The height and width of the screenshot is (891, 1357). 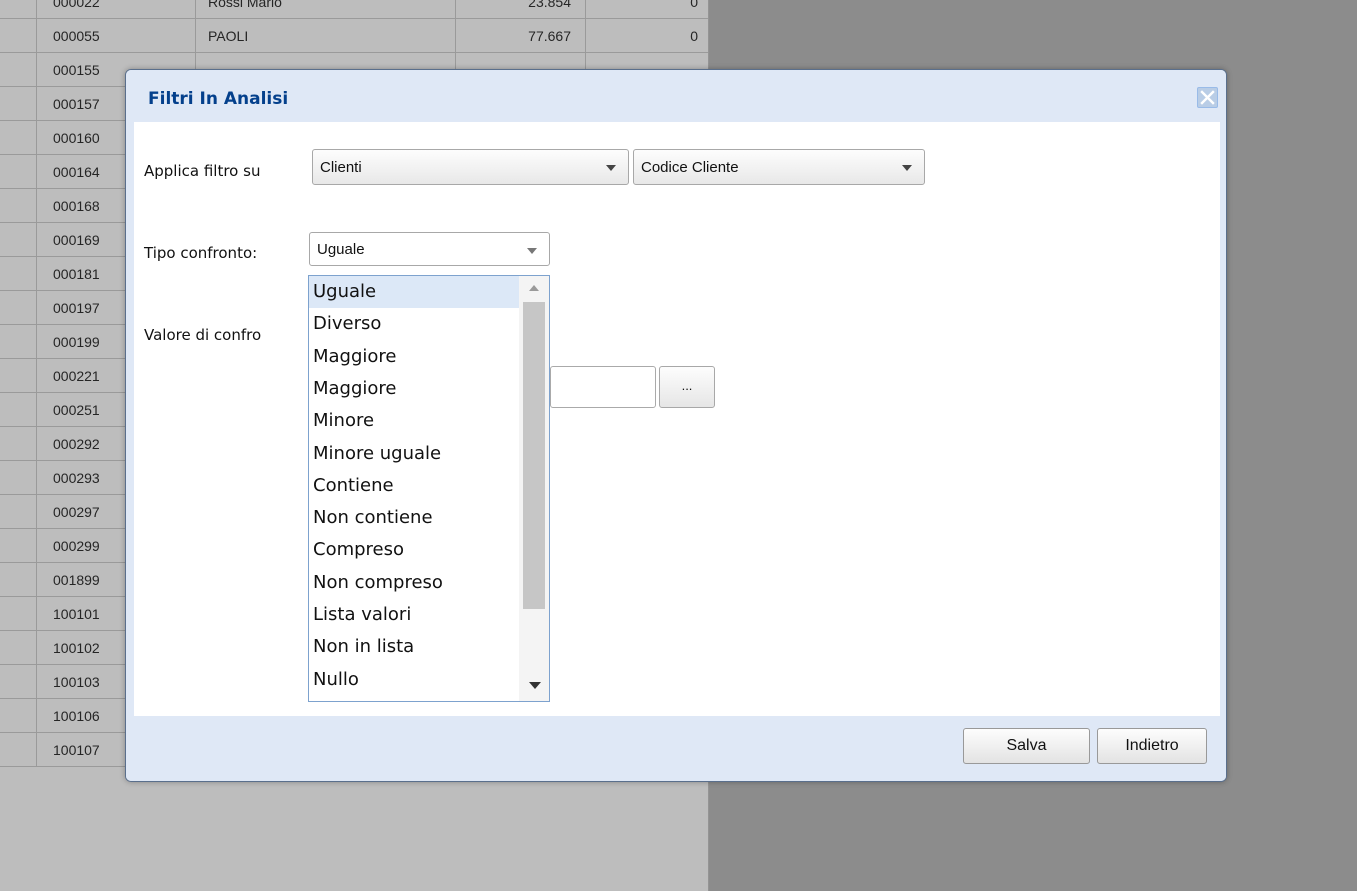 I want to click on dropdown-option: Non compreso, so click(x=414, y=583).